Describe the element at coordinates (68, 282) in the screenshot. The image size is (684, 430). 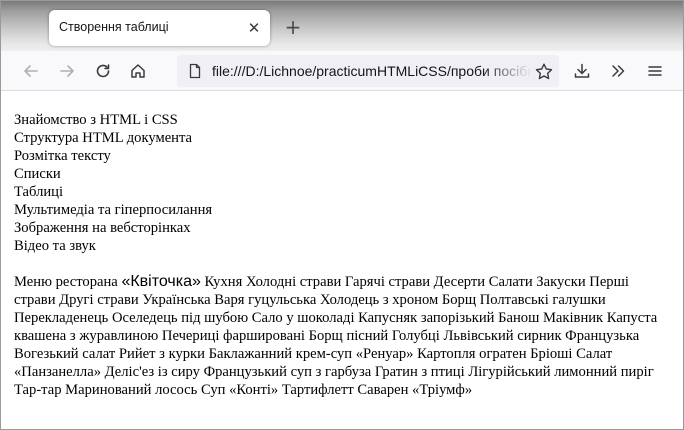
I see `menu-prefix: Меню ресторана` at that location.